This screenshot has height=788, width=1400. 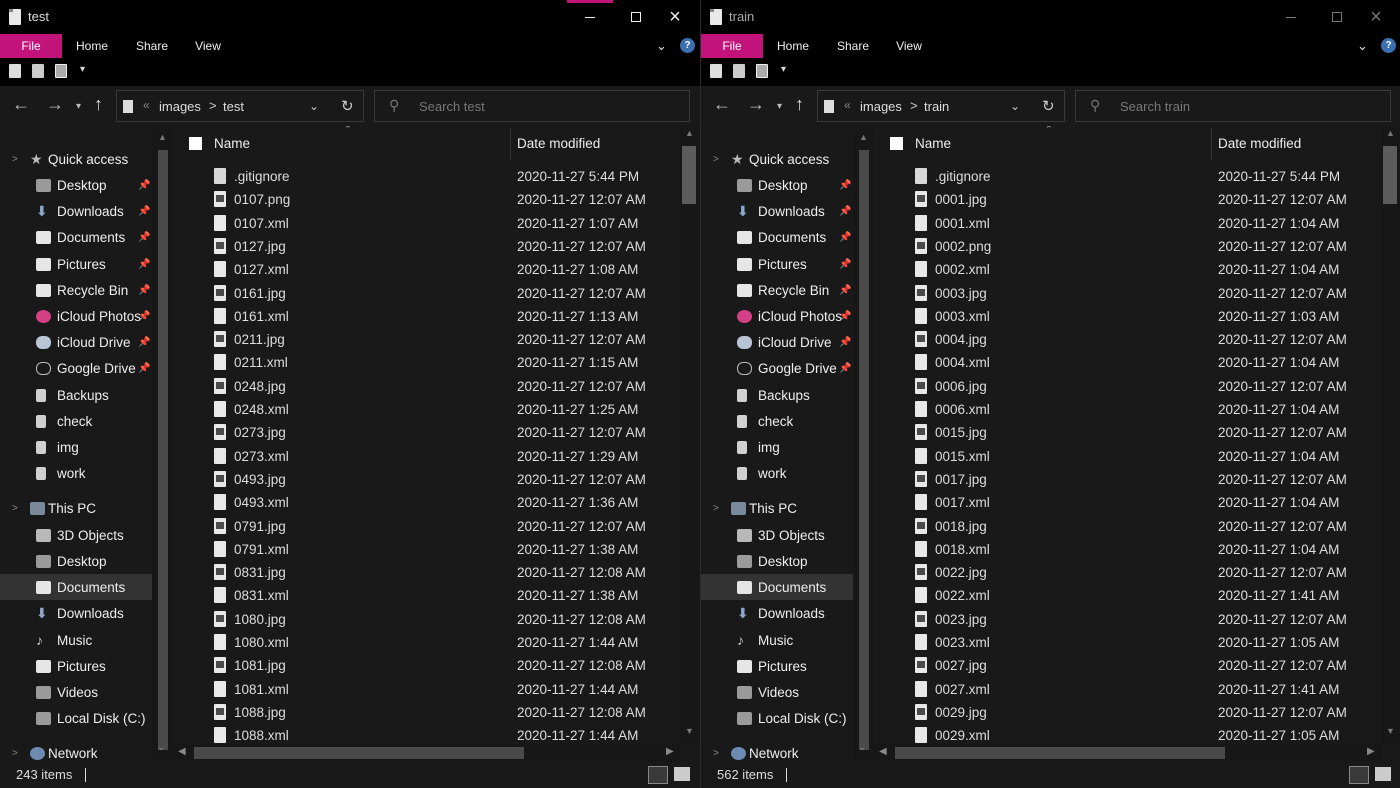 I want to click on nav-item: iCloud Drive 📌, so click(x=76, y=342).